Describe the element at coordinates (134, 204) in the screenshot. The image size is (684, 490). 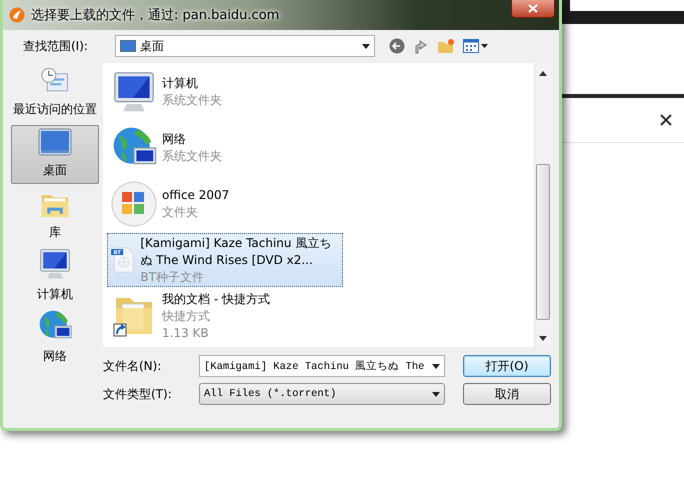
I see `office-logo-icon` at that location.